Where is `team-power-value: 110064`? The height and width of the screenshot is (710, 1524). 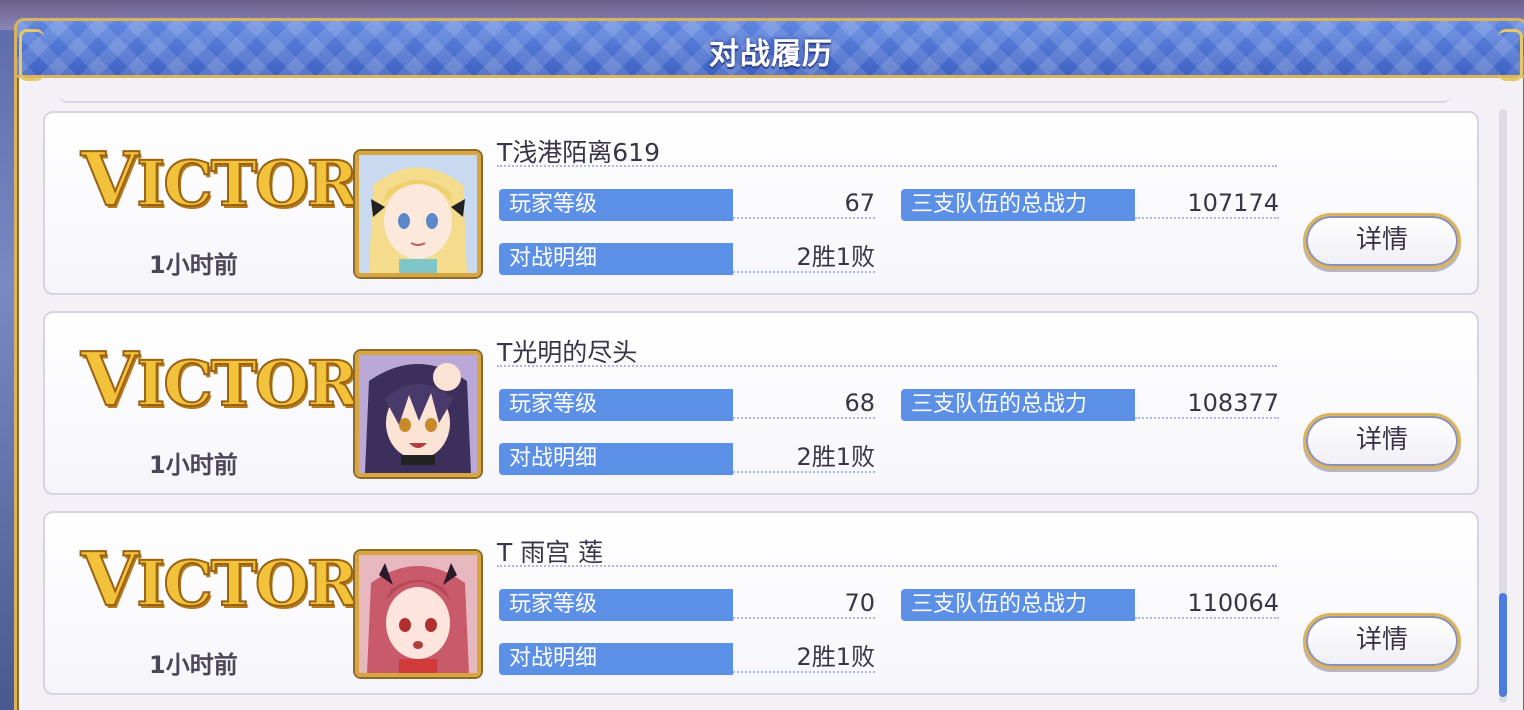 team-power-value: 110064 is located at coordinates (1207, 603).